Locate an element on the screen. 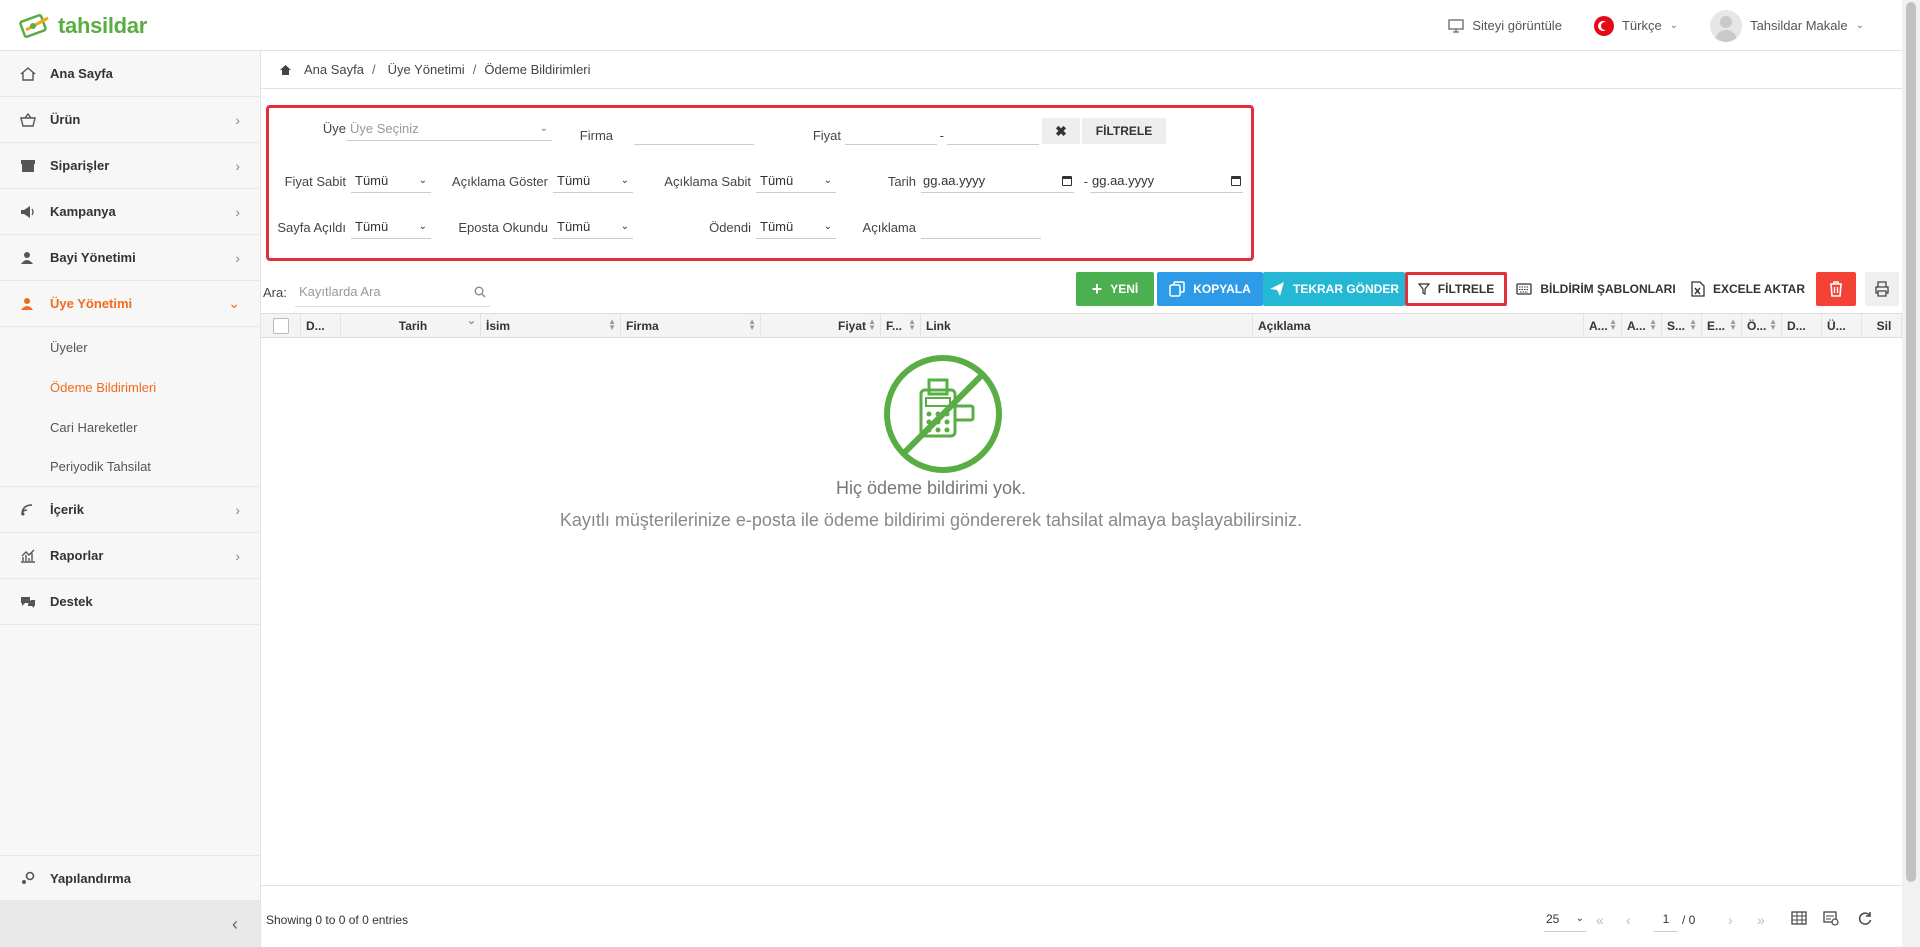 This screenshot has height=947, width=1920. sidebar-item-label: Kampanya is located at coordinates (83, 211).